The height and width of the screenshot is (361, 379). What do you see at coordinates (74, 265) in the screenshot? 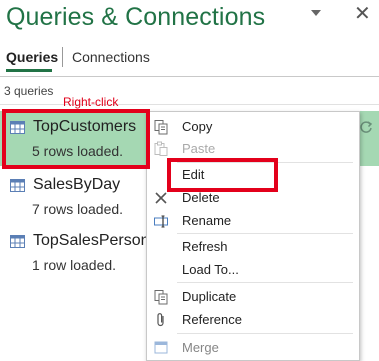
I see `query-status: 1 row loaded.` at bounding box center [74, 265].